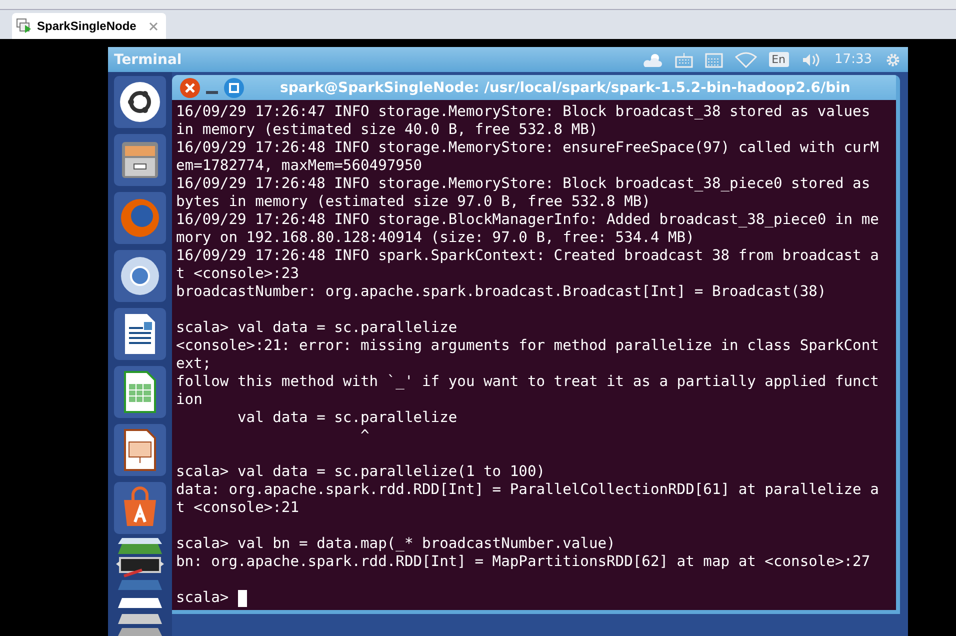 The width and height of the screenshot is (956, 636). Describe the element at coordinates (528, 256) in the screenshot. I see `terminal-line: 16/09/29 17:26:48 INFO spark.SparkContext: Created broadcast 38 from broadcast a` at that location.